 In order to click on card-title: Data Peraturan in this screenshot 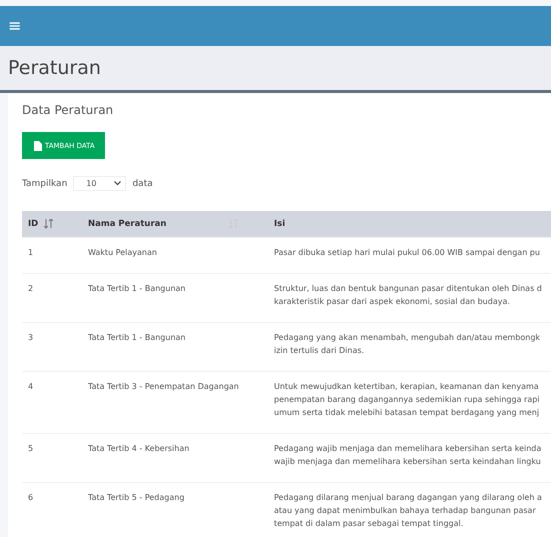, I will do `click(68, 110)`.